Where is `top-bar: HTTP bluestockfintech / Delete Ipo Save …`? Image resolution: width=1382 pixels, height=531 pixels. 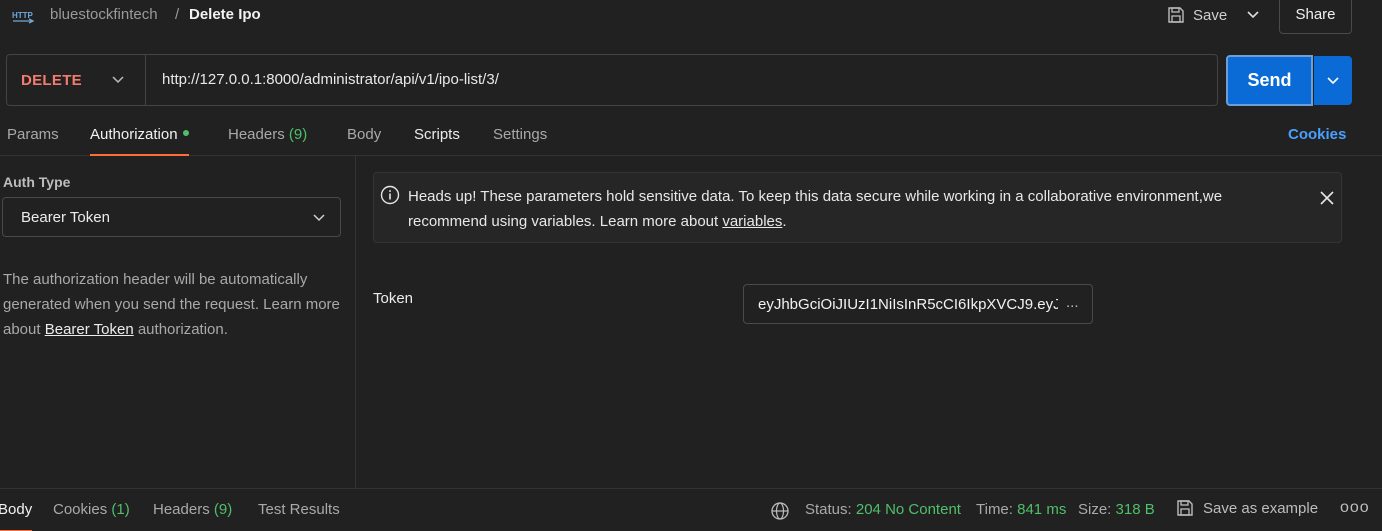 top-bar: HTTP bluestockfintech / Delete Ipo Save … is located at coordinates (691, 20).